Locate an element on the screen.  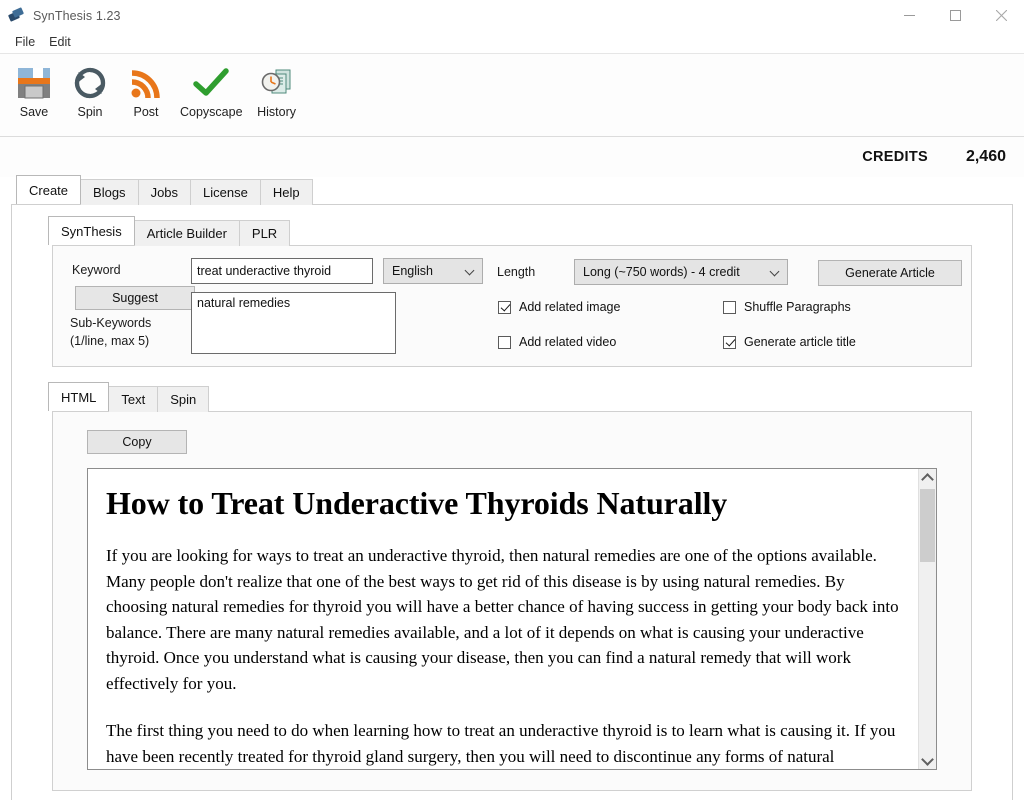
output-tab-html: HTML is located at coordinates (79, 396).